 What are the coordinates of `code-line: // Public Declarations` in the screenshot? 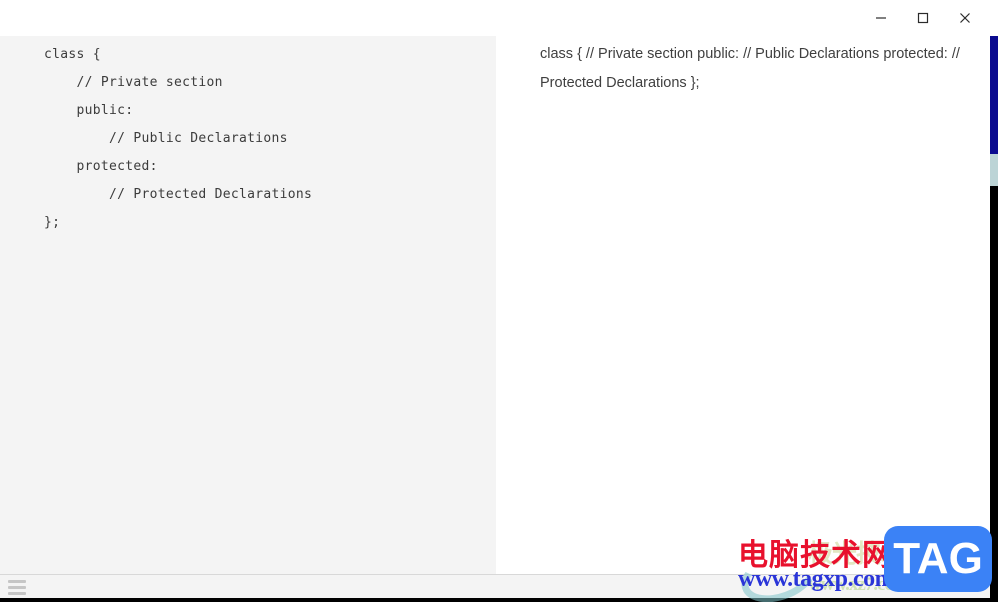 It's located at (166, 138).